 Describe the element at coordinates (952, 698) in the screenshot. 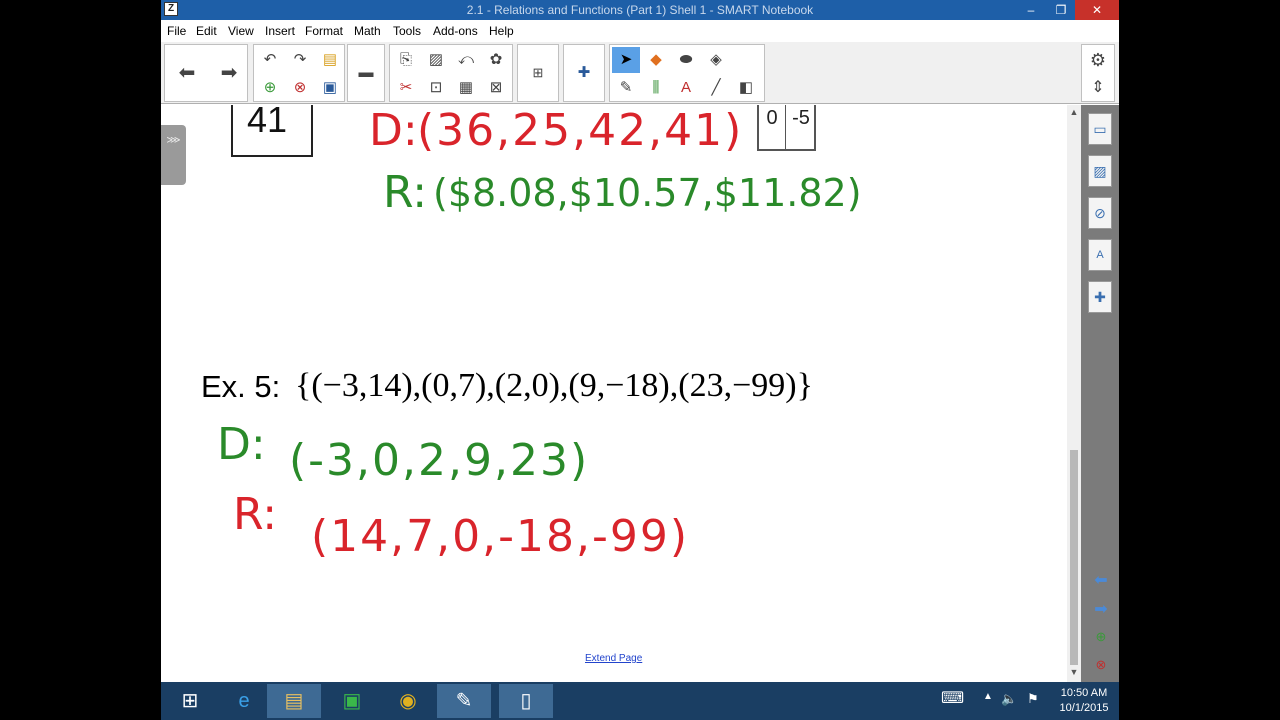

I see `keyboard-icon: ⌨` at that location.